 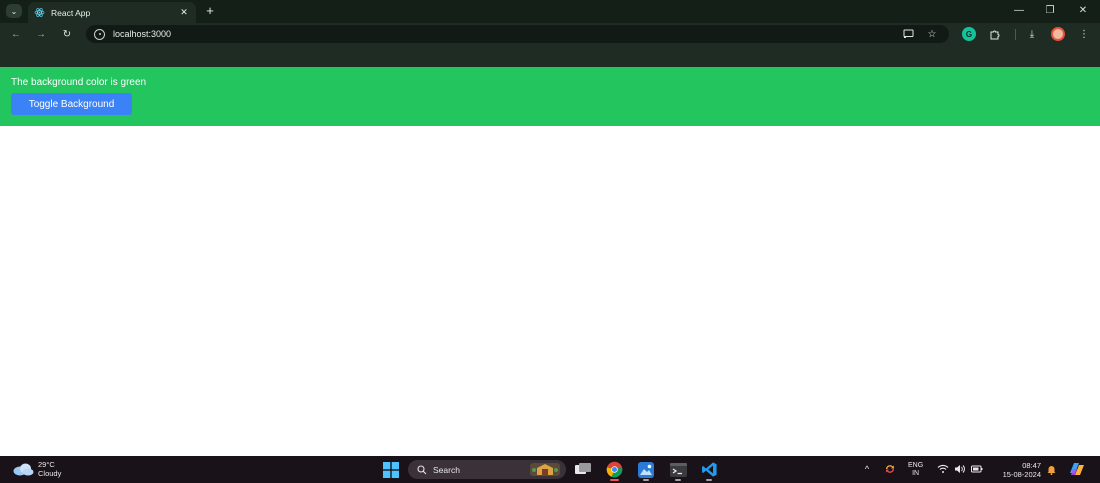 What do you see at coordinates (71, 12) in the screenshot?
I see `tab-title: React App` at bounding box center [71, 12].